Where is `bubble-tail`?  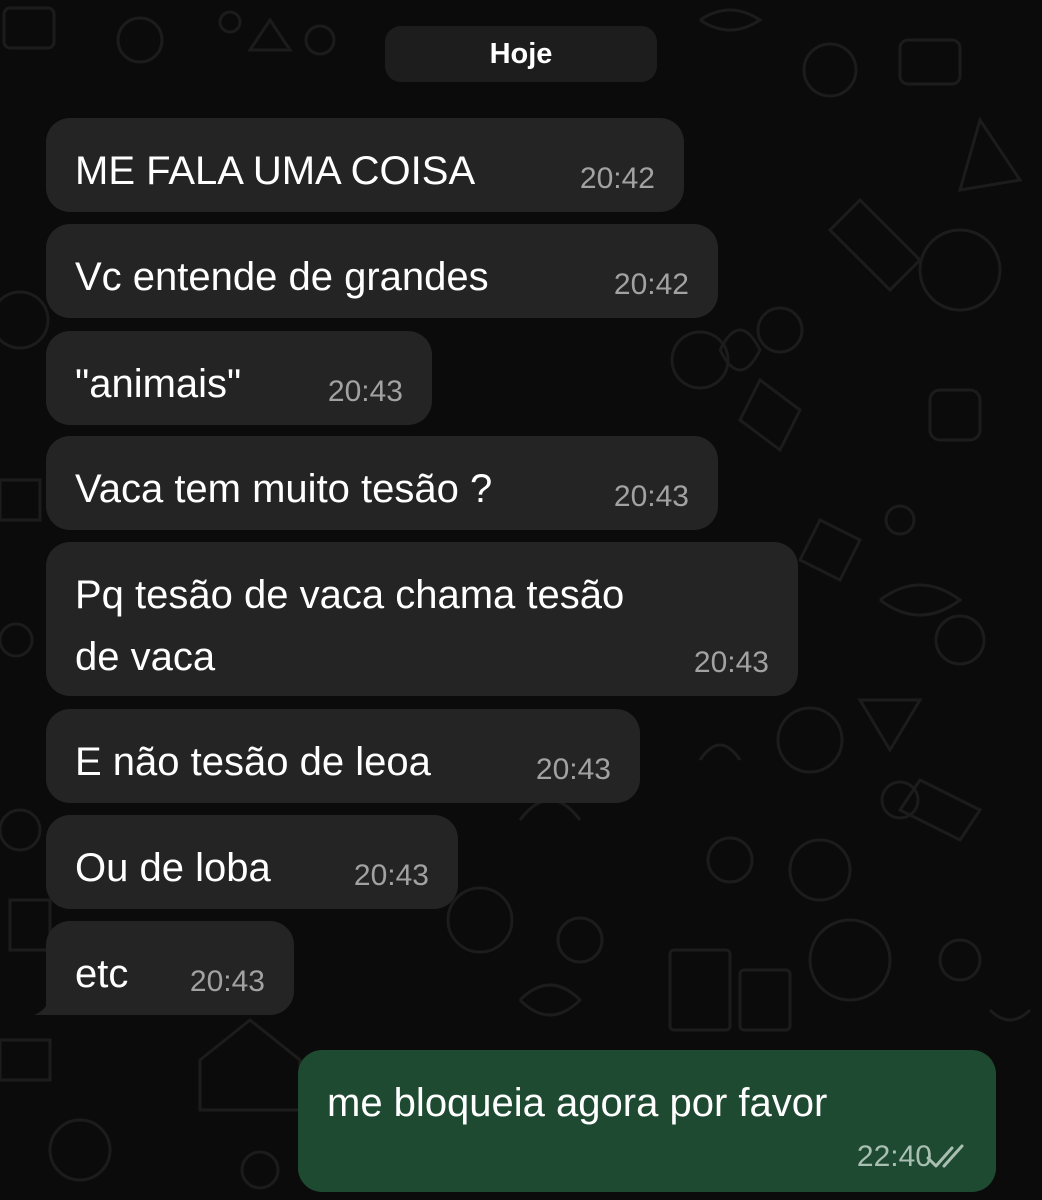
bubble-tail is located at coordinates (49, 1003).